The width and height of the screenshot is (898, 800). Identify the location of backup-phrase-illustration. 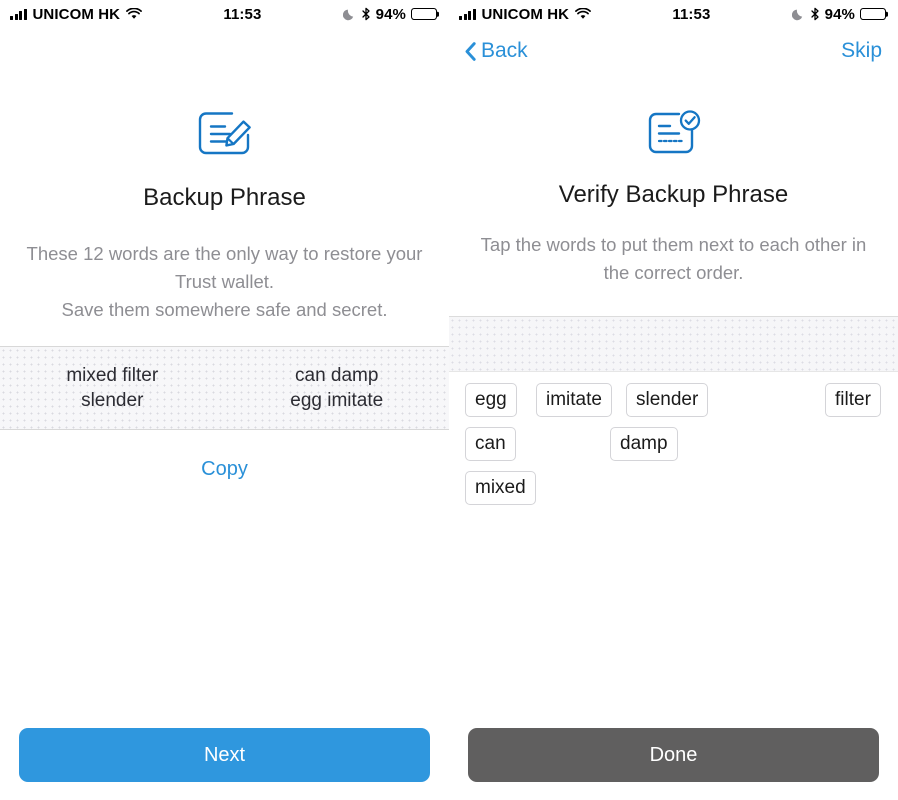
(224, 137).